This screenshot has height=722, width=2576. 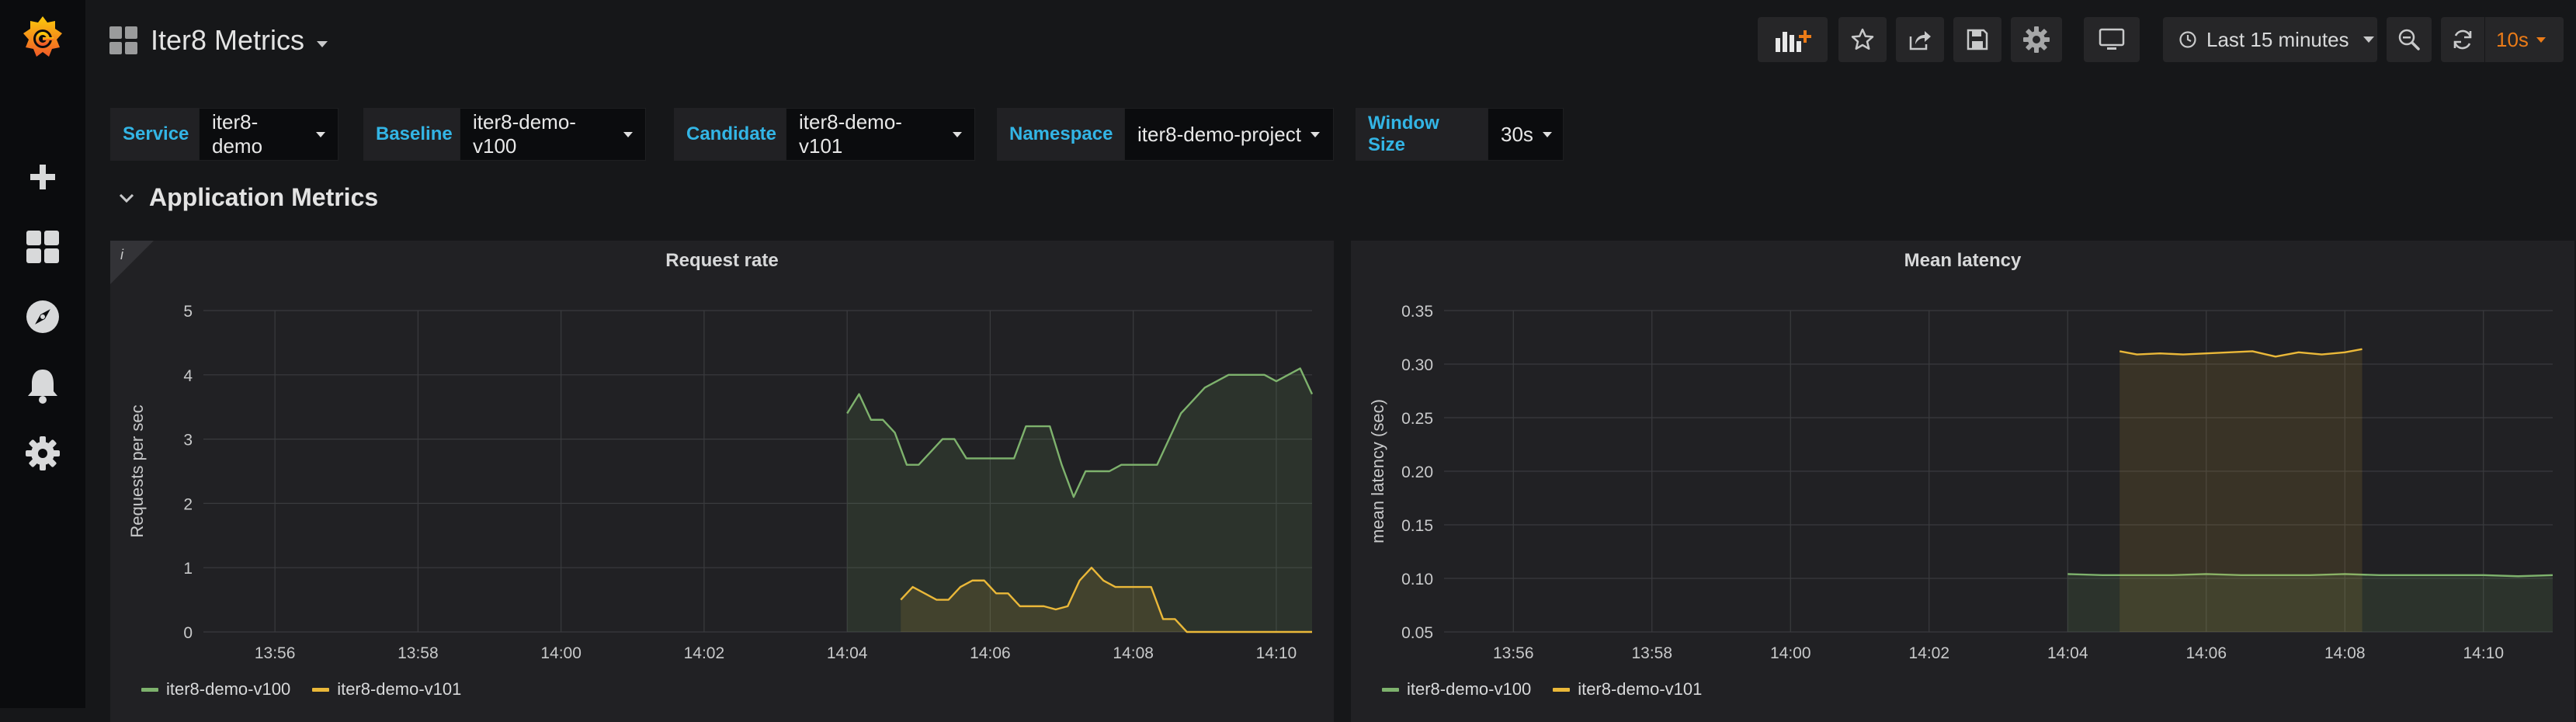 What do you see at coordinates (561, 653) in the screenshot?
I see `x-tick-label: 14:00` at bounding box center [561, 653].